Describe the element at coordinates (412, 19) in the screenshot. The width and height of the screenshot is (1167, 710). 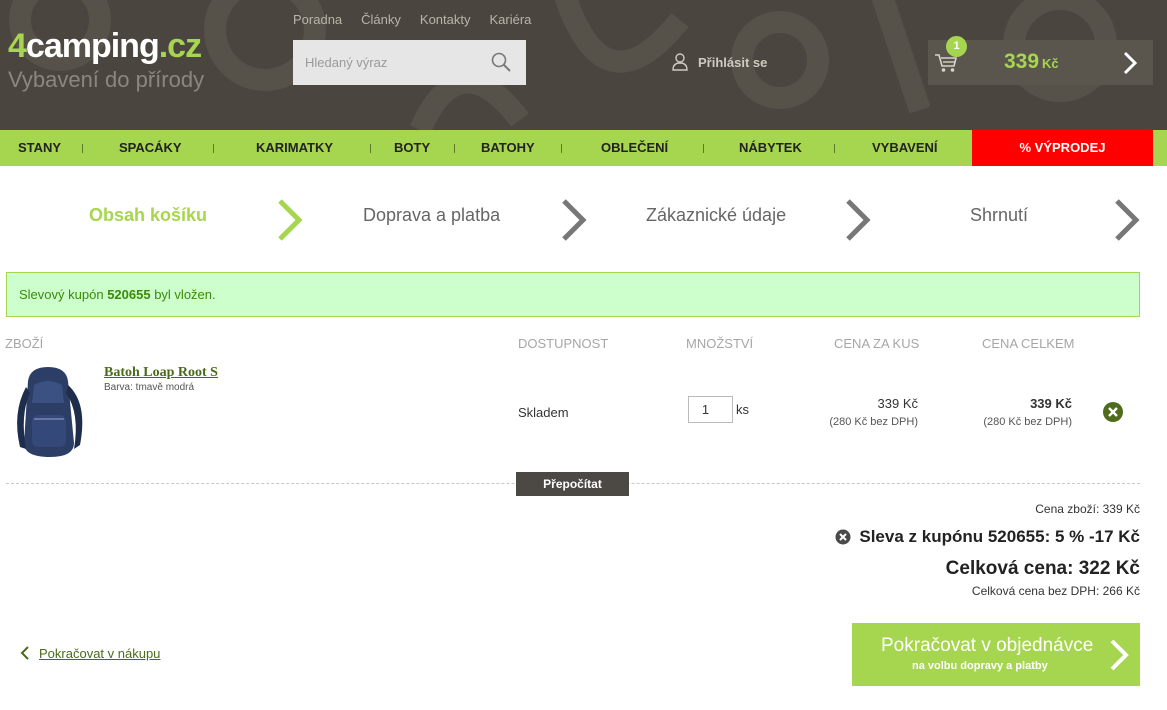
I see `top-links: Poradna Články Kontakty Kariéra` at that location.